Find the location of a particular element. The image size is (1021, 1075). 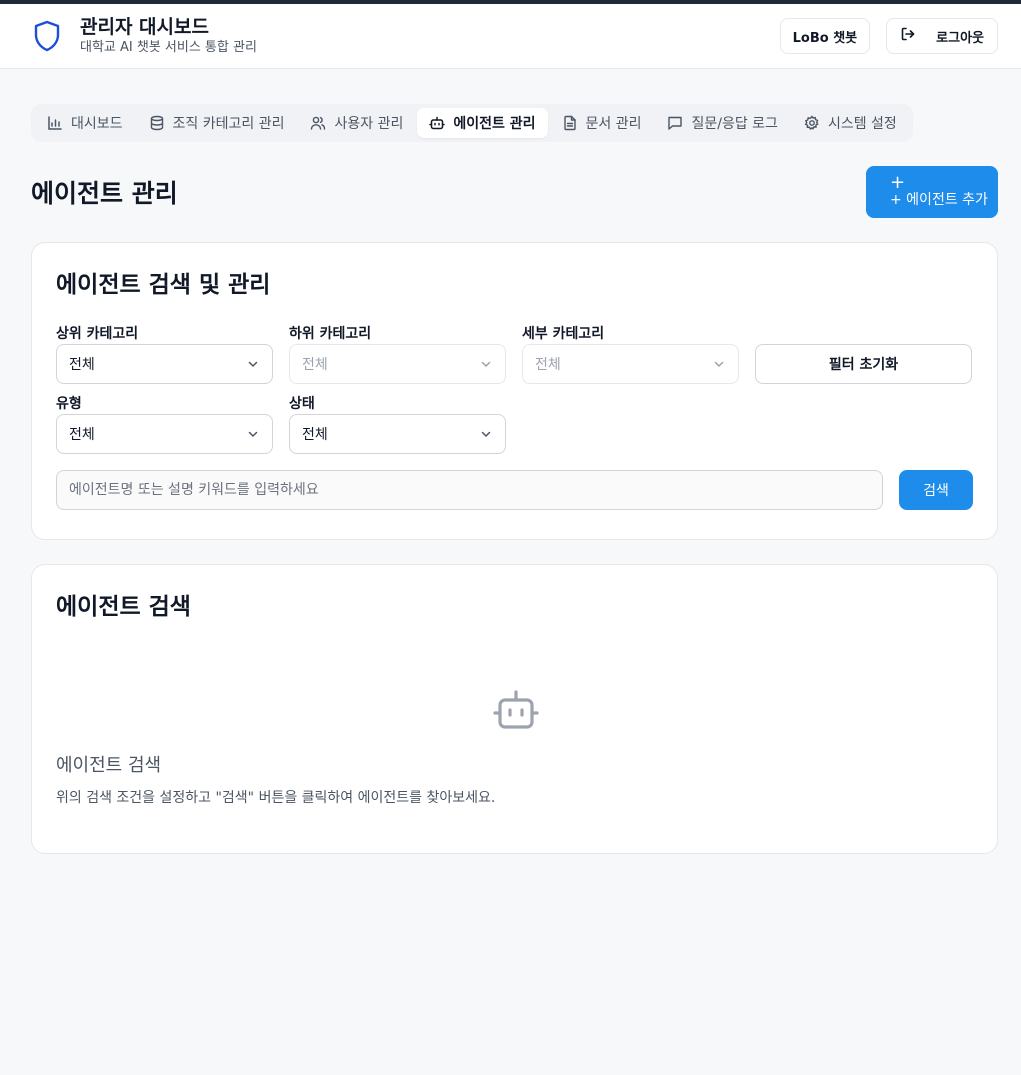

detail-category-select: 전체 is located at coordinates (630, 364).